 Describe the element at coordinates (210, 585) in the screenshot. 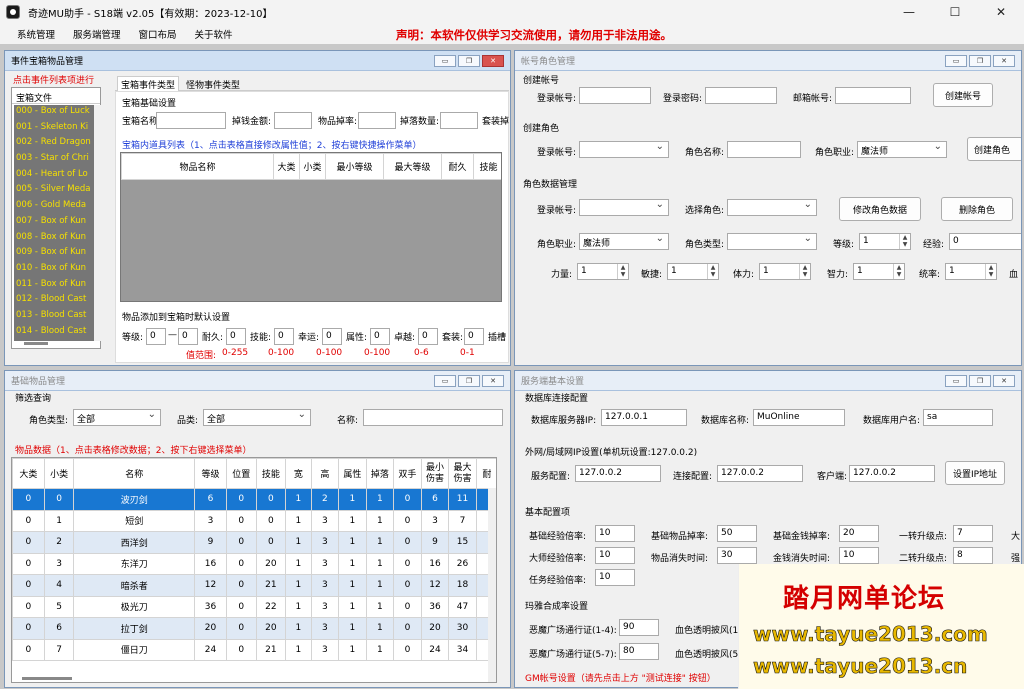

I see `cell: 12` at that location.